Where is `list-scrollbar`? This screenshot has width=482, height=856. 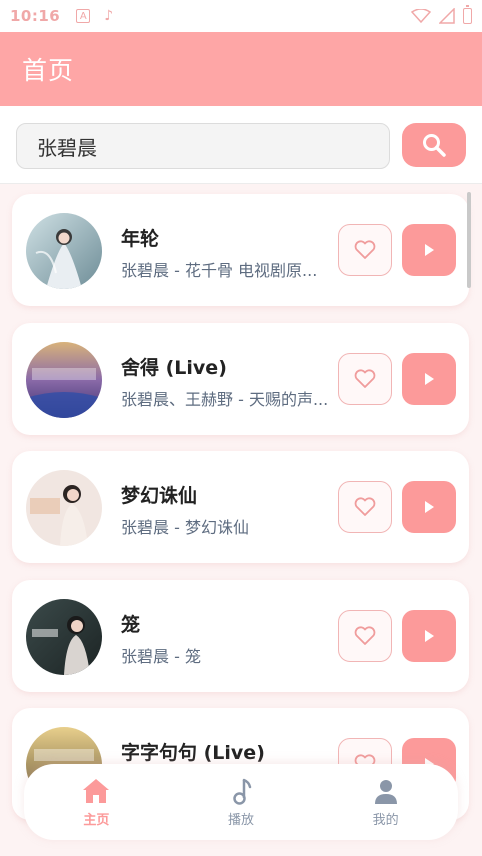 list-scrollbar is located at coordinates (469, 240).